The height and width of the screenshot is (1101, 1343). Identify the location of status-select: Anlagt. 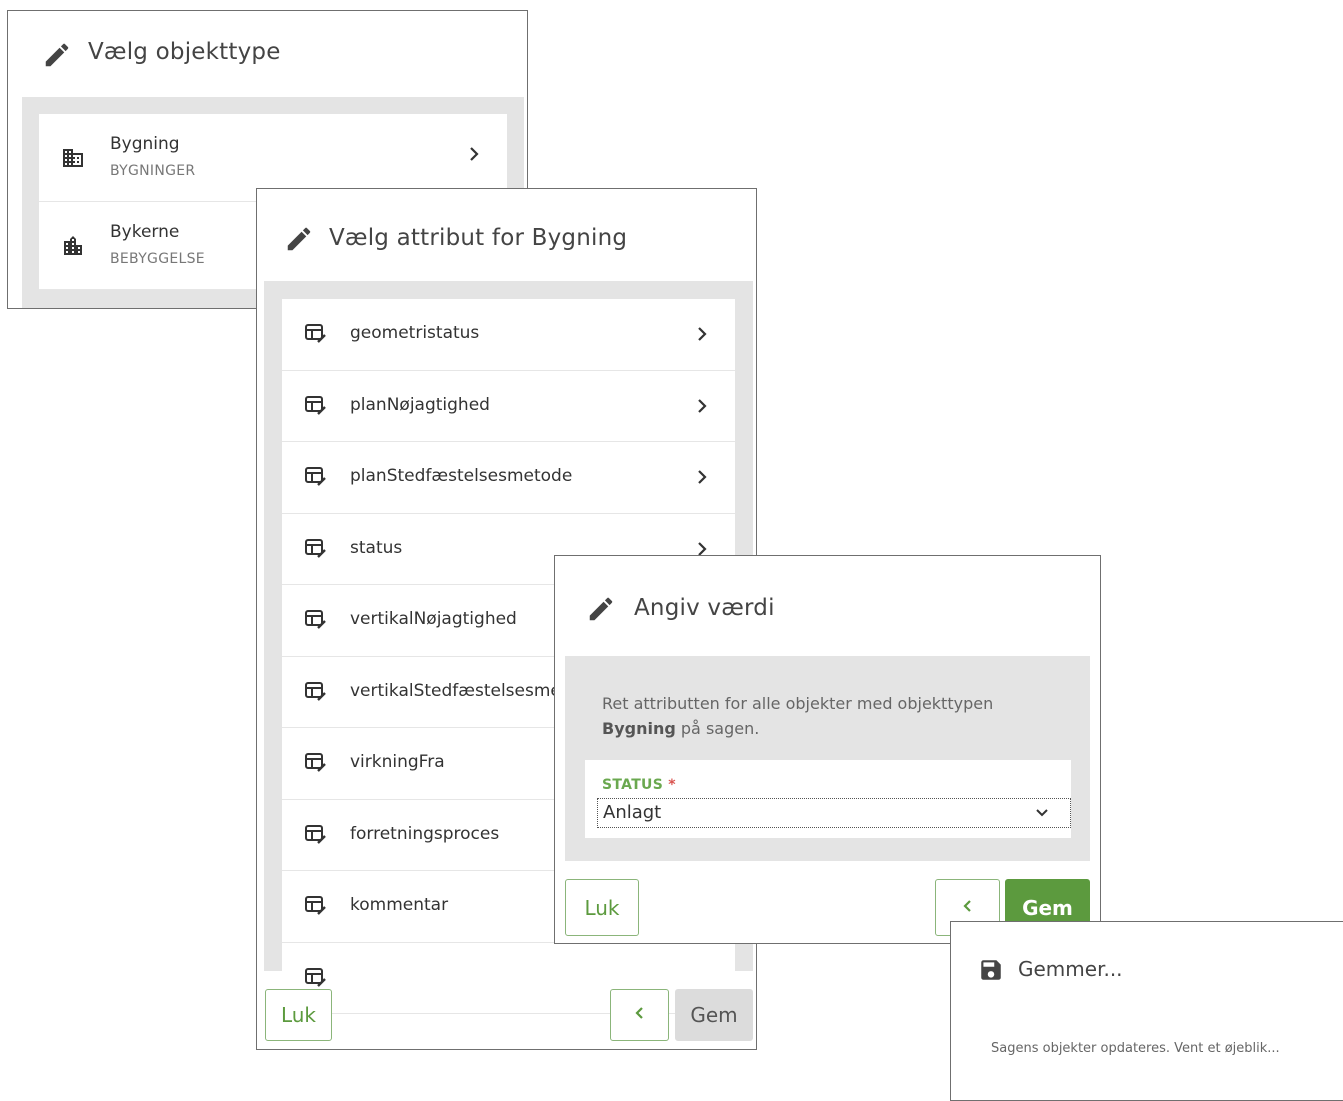
(834, 813).